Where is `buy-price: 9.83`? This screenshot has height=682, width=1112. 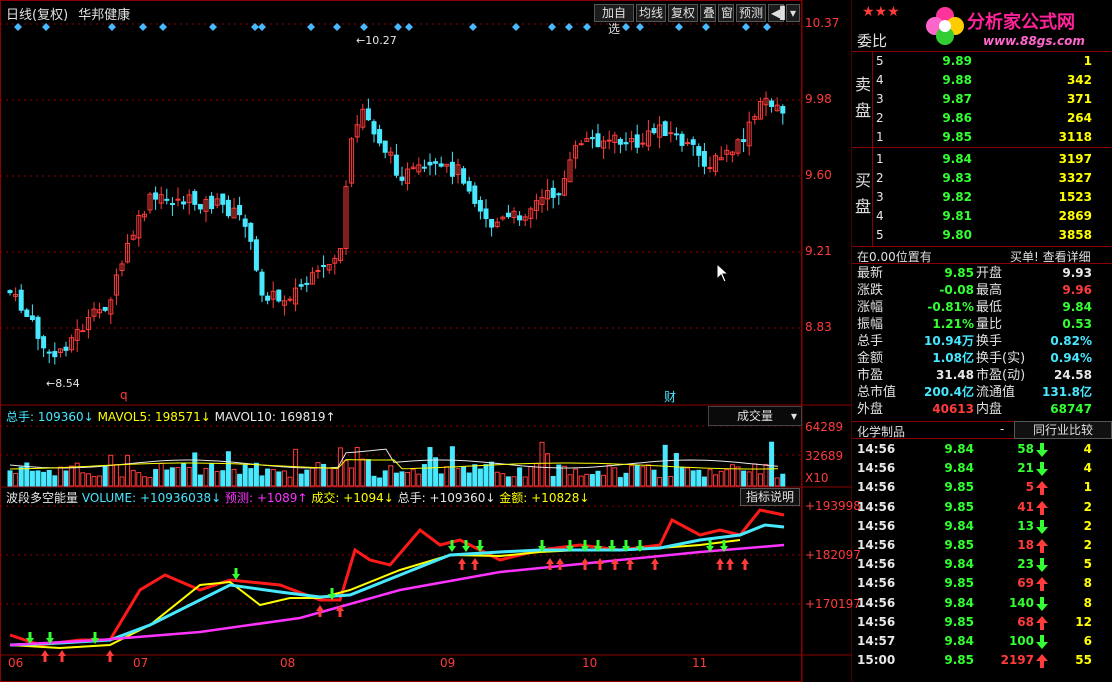
buy-price: 9.83 is located at coordinates (957, 178).